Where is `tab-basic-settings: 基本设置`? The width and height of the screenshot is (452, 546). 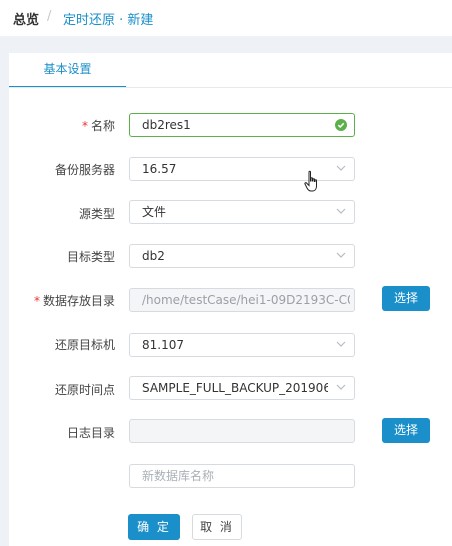
tab-basic-settings: 基本设置 is located at coordinates (67, 70).